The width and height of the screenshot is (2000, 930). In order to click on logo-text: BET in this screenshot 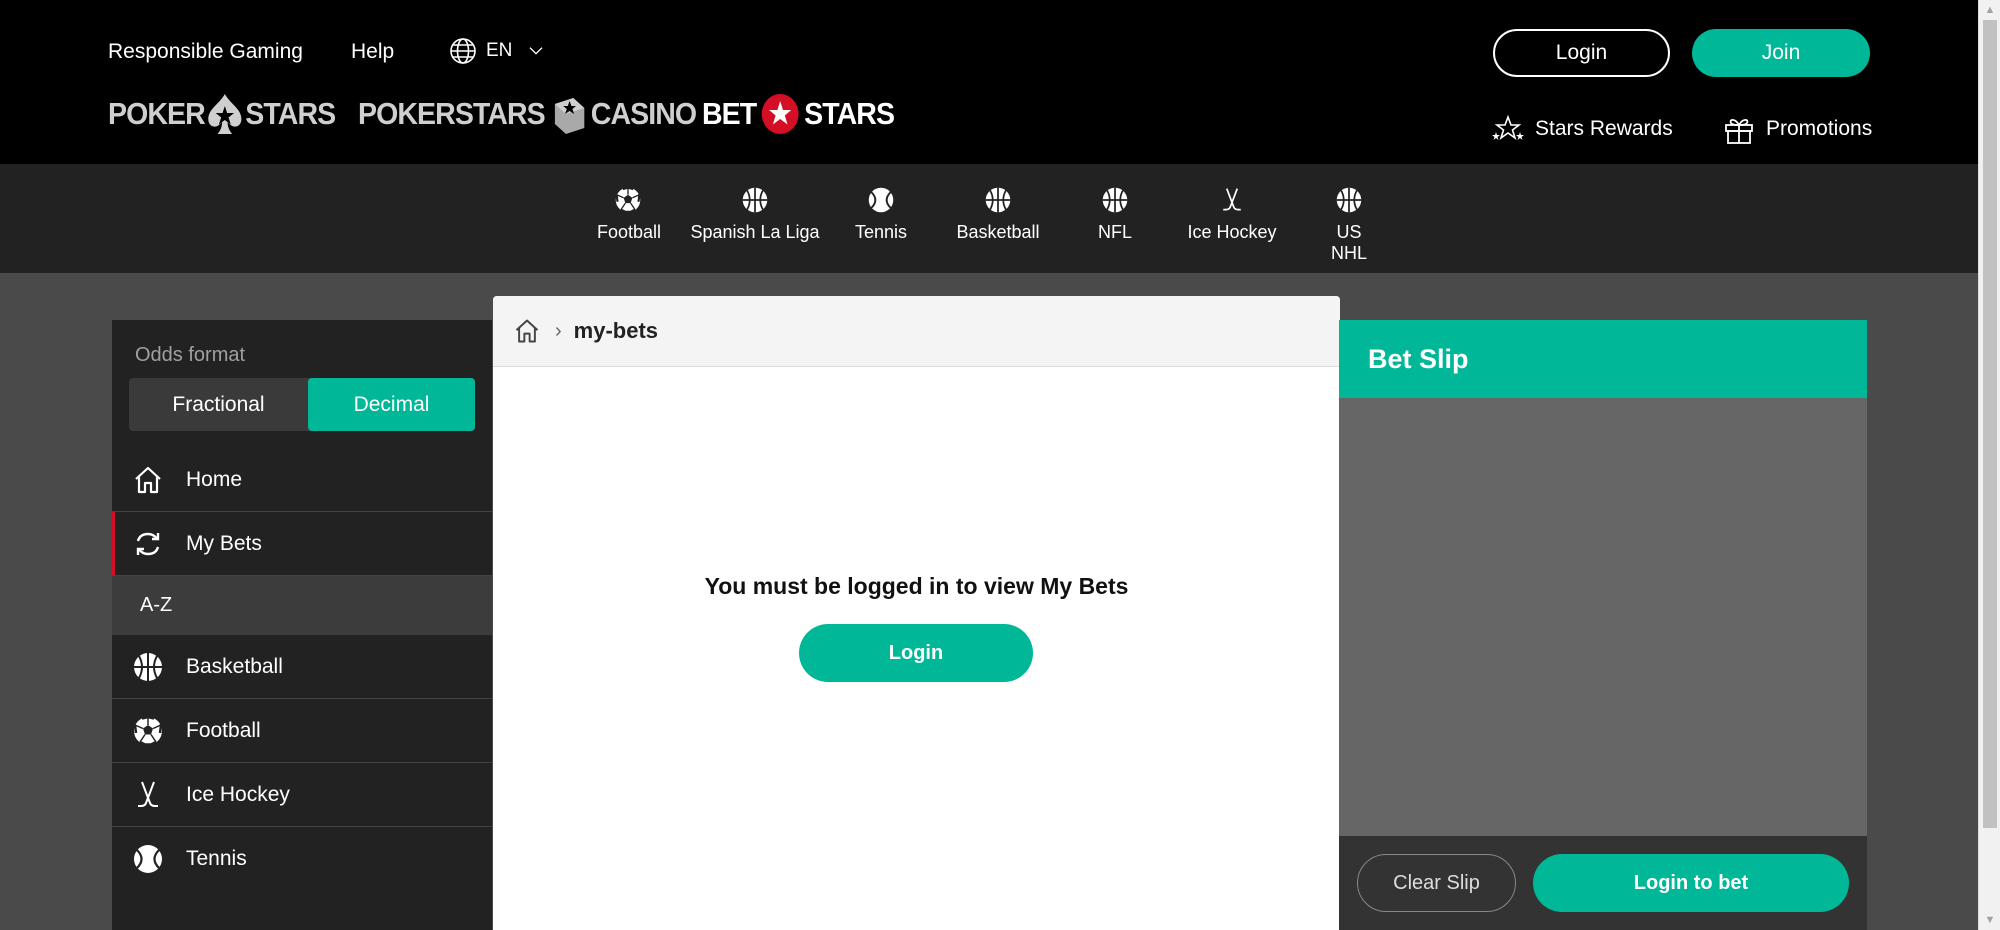, I will do `click(729, 113)`.